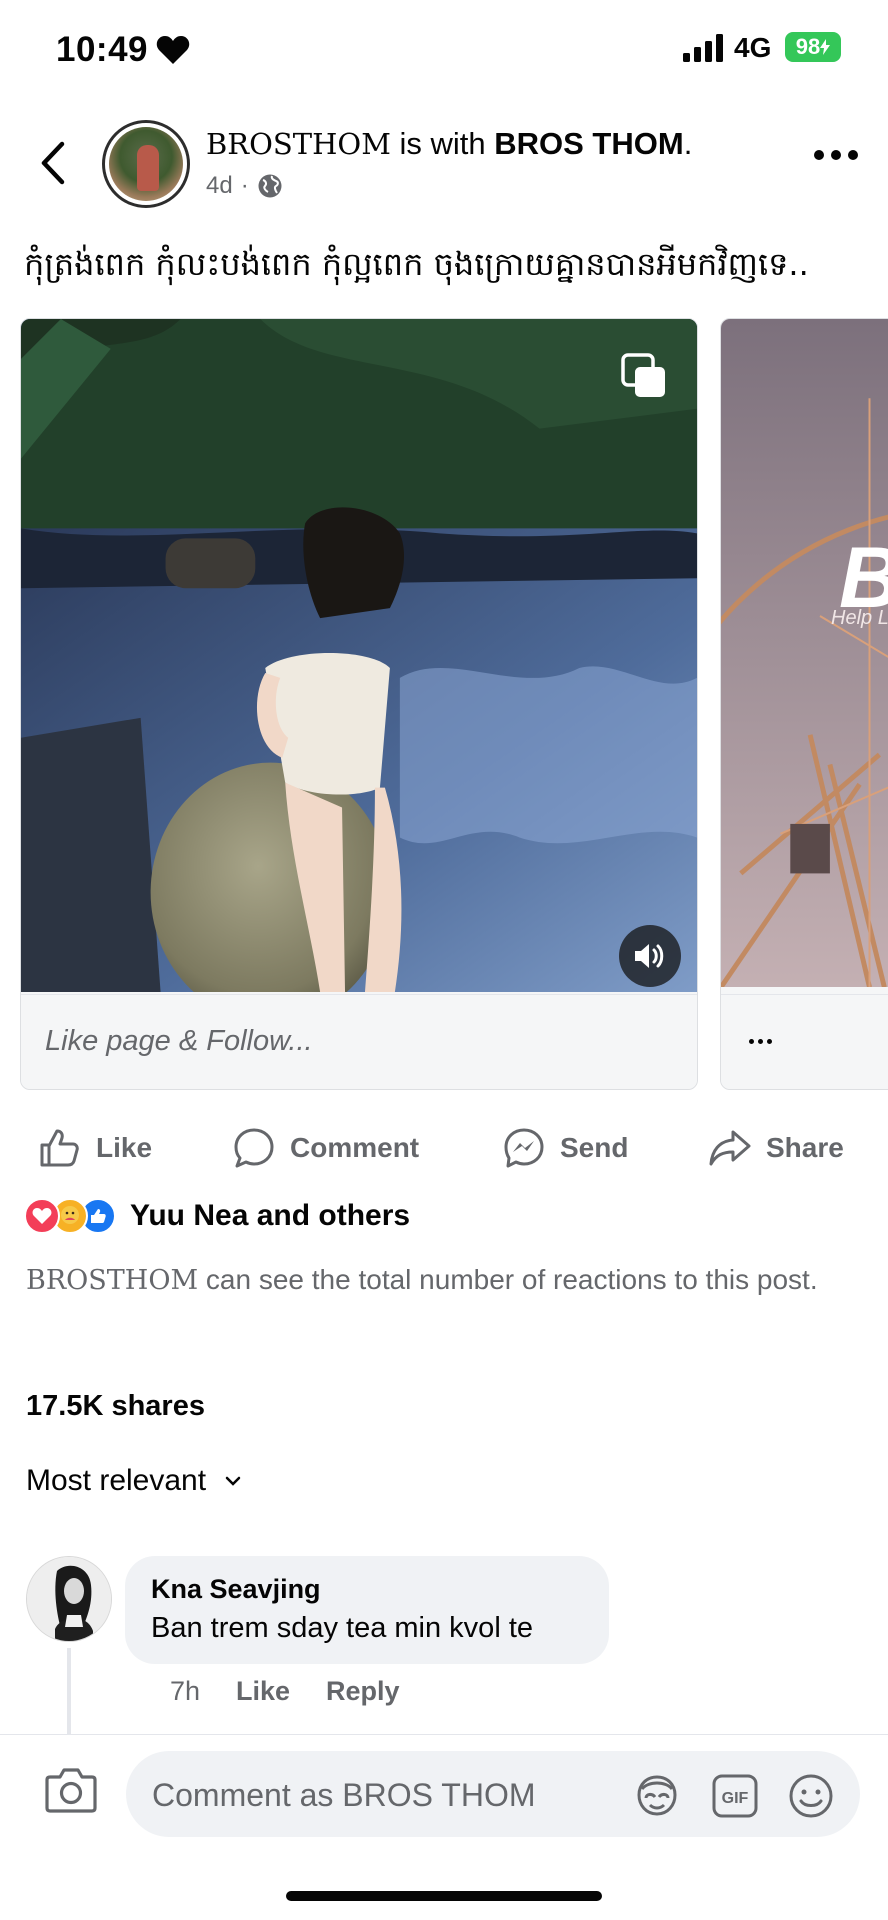 The image size is (888, 1920). I want to click on battery-charging-icon: 98, so click(813, 47).